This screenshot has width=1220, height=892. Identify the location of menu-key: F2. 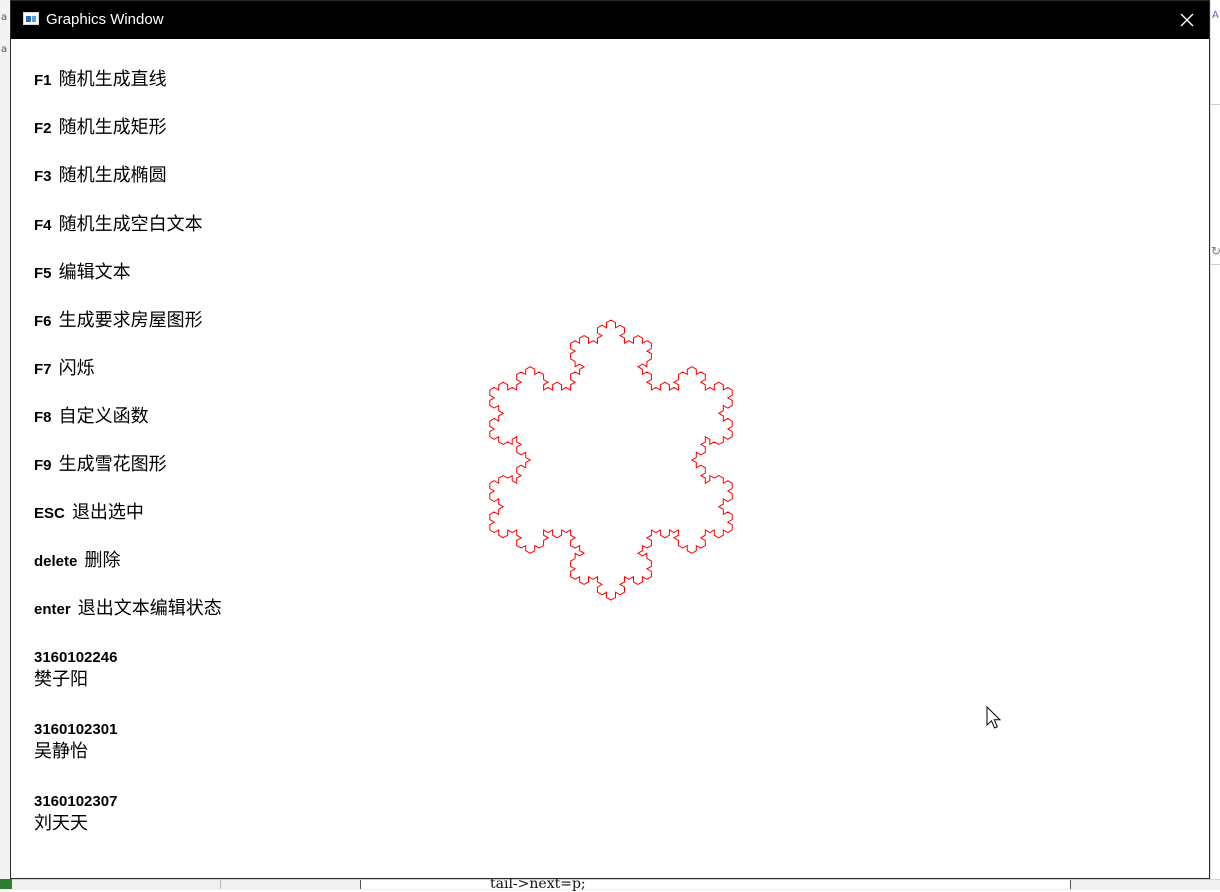
(43, 128).